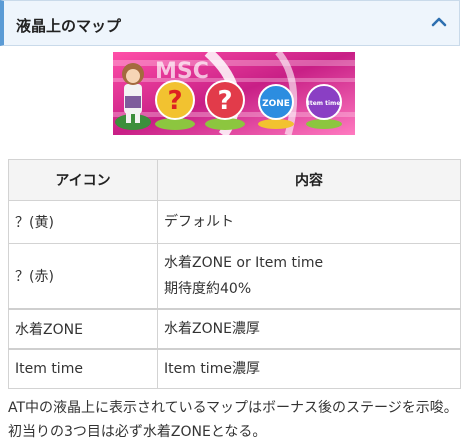 This screenshot has width=468, height=446. I want to click on content-line: Item time濃厚, so click(212, 369).